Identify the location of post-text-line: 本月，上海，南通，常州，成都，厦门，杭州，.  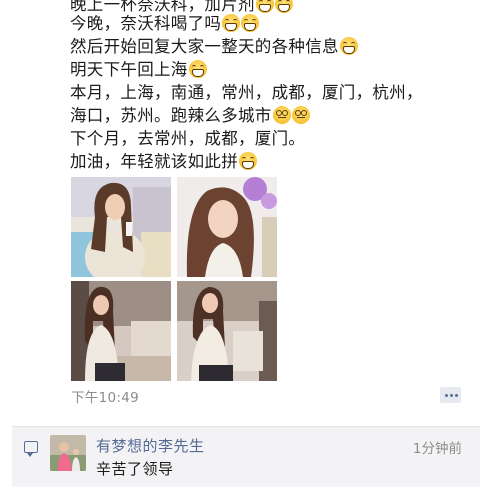
(246, 93).